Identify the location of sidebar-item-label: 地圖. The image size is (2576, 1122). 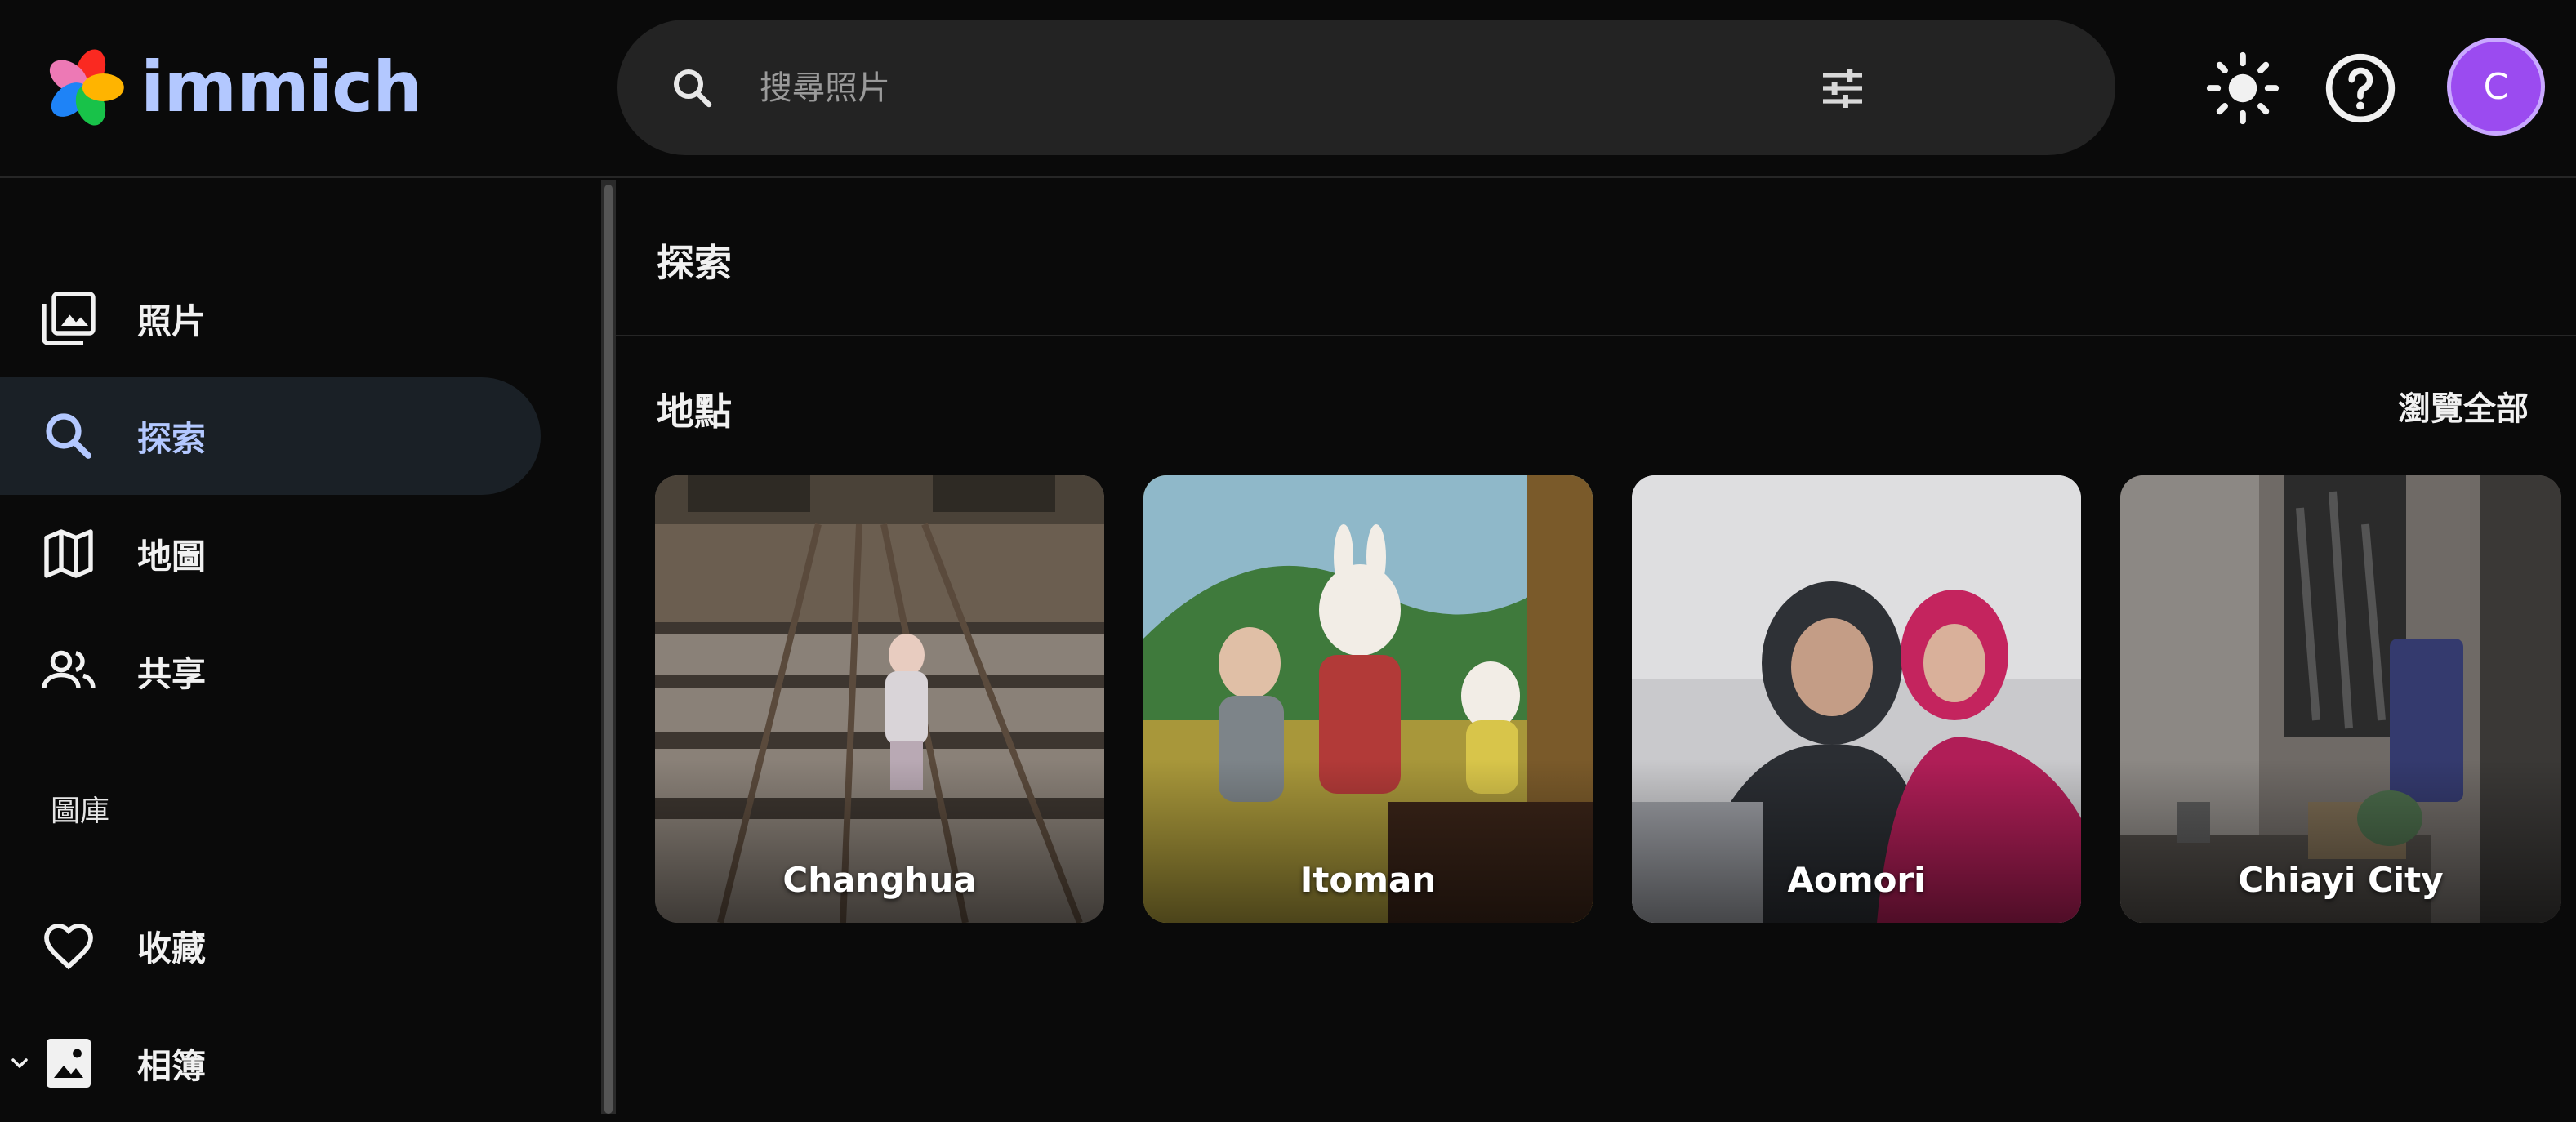
(172, 556).